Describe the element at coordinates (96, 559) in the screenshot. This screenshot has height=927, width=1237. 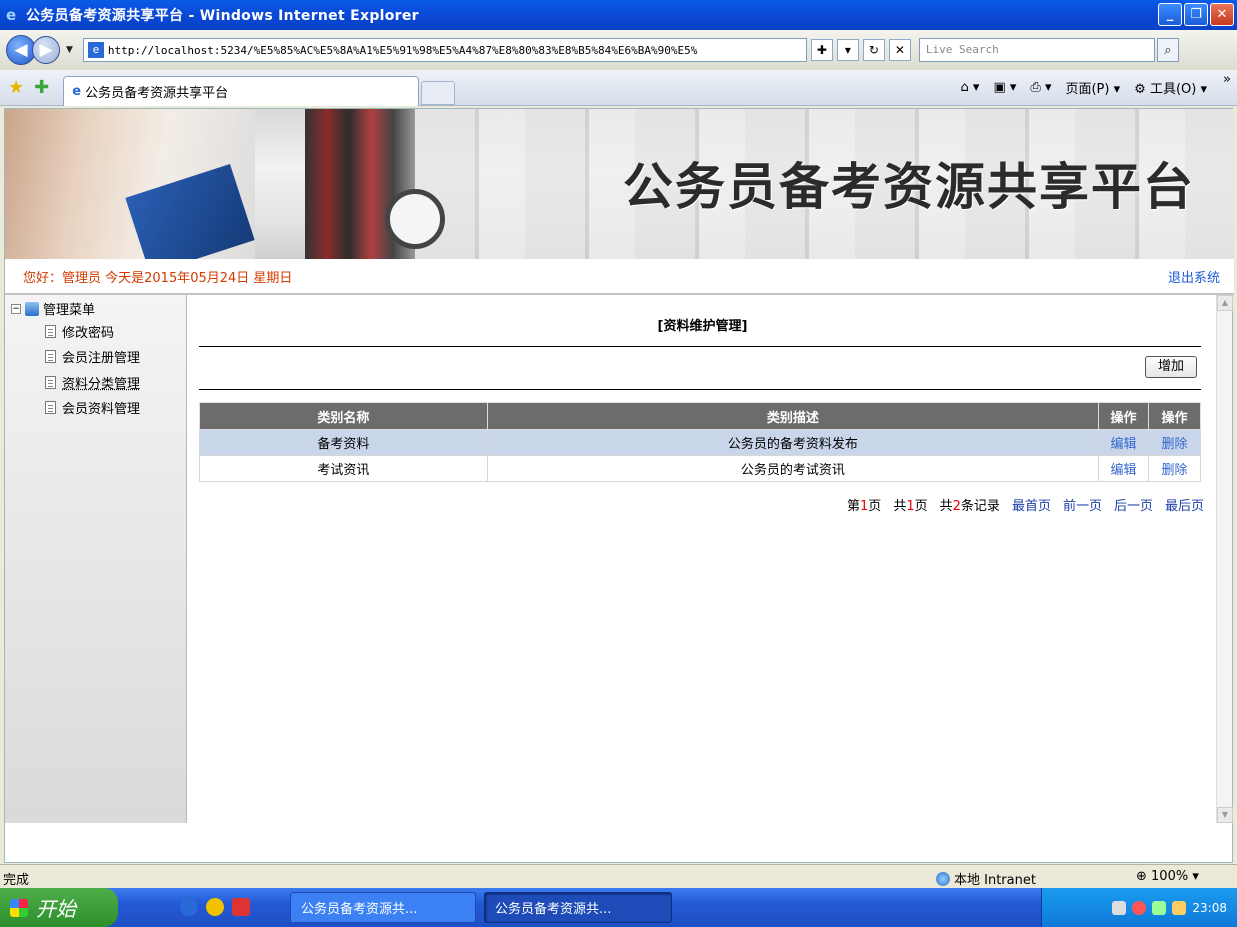
I see `sidebar: − 管理菜单 修改密码 会员注册管理 资料分类管理 会员资料管理` at that location.